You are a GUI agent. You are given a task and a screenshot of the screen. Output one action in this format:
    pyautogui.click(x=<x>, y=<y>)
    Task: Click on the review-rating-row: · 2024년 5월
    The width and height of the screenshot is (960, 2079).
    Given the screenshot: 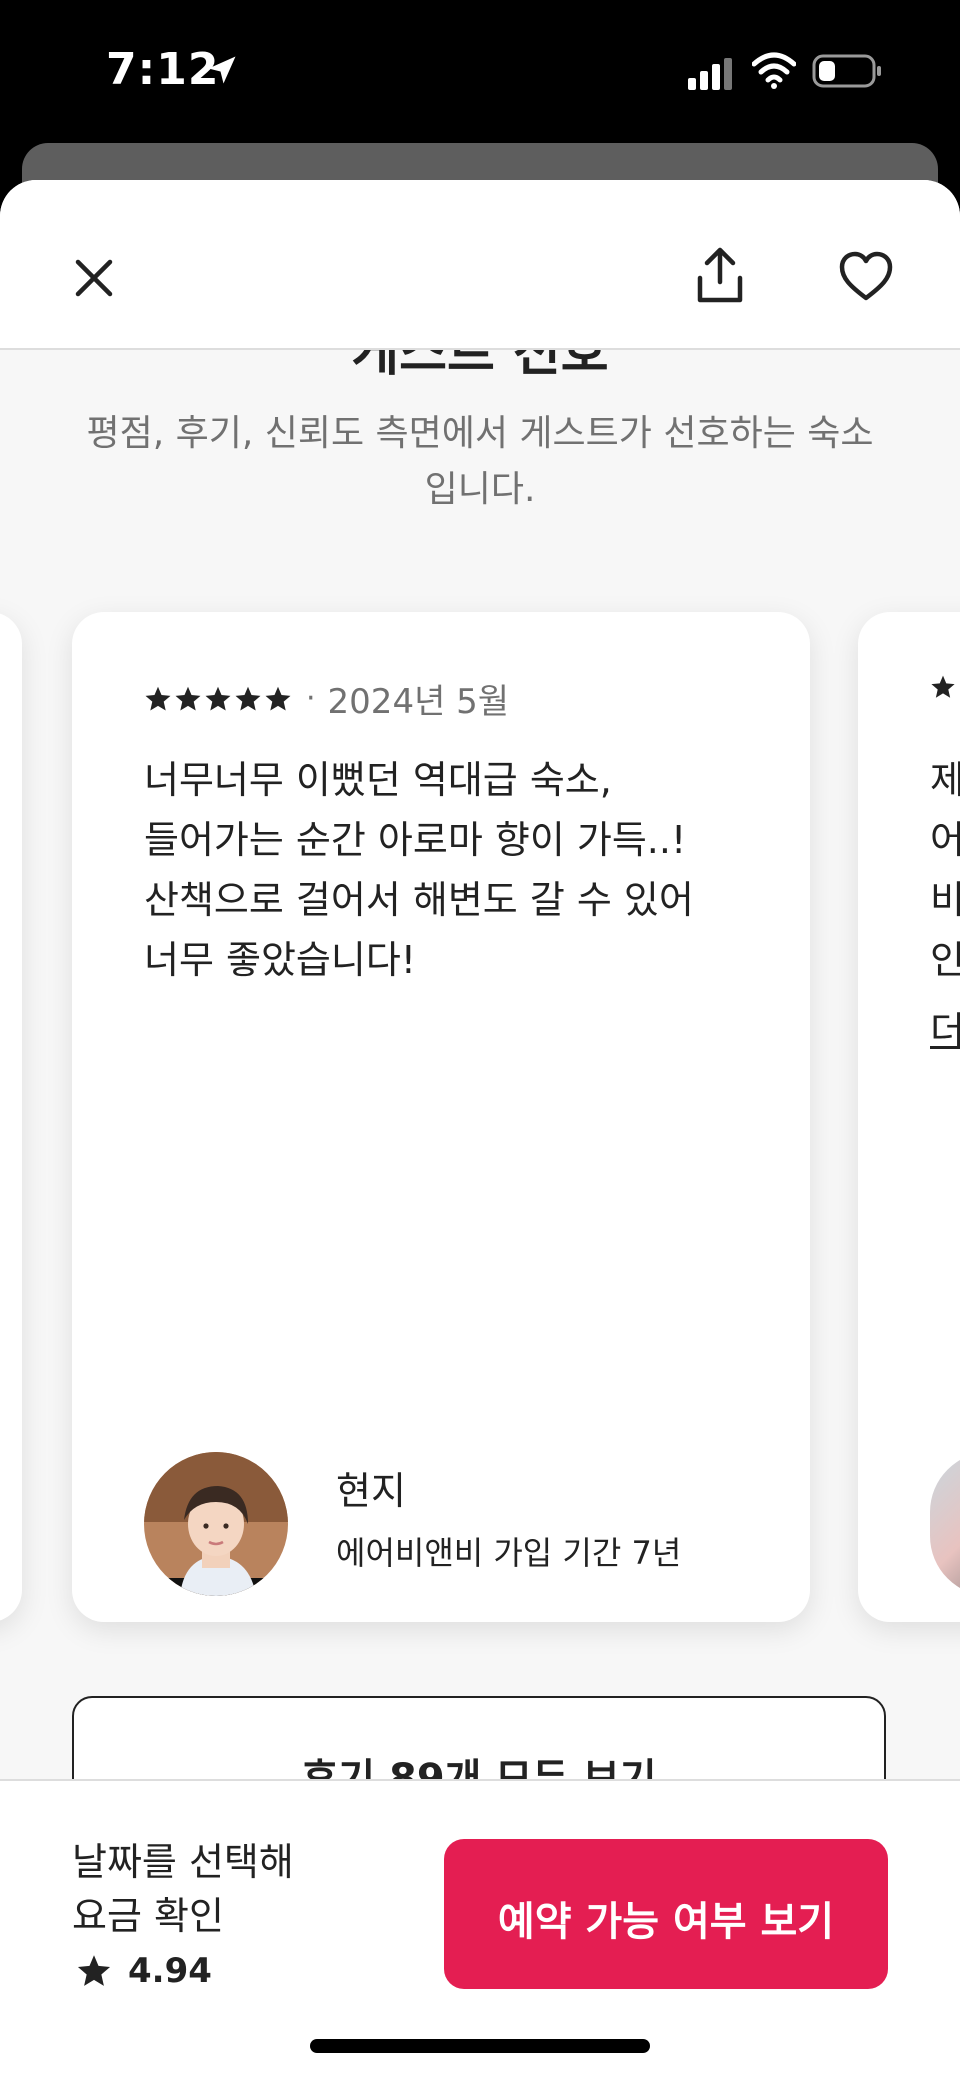 What is the action you would take?
    pyautogui.click(x=326, y=698)
    